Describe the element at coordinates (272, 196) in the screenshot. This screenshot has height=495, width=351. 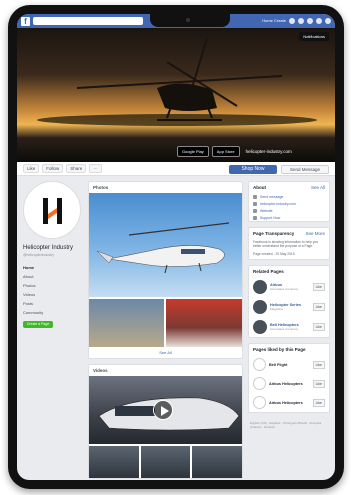
I see `about-row-text: Send message` at that location.